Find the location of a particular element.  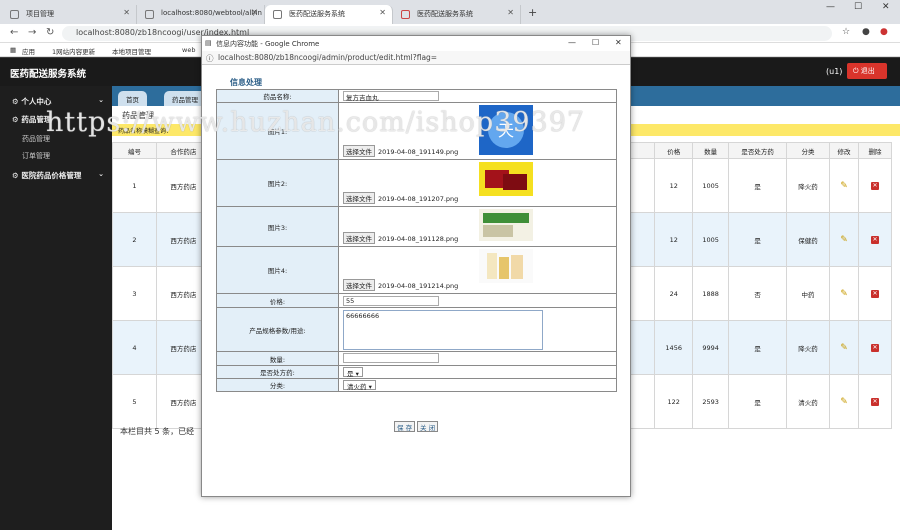

sidebar-item-profile: ⚙ 个人中心 ⌄ is located at coordinates (56, 101).